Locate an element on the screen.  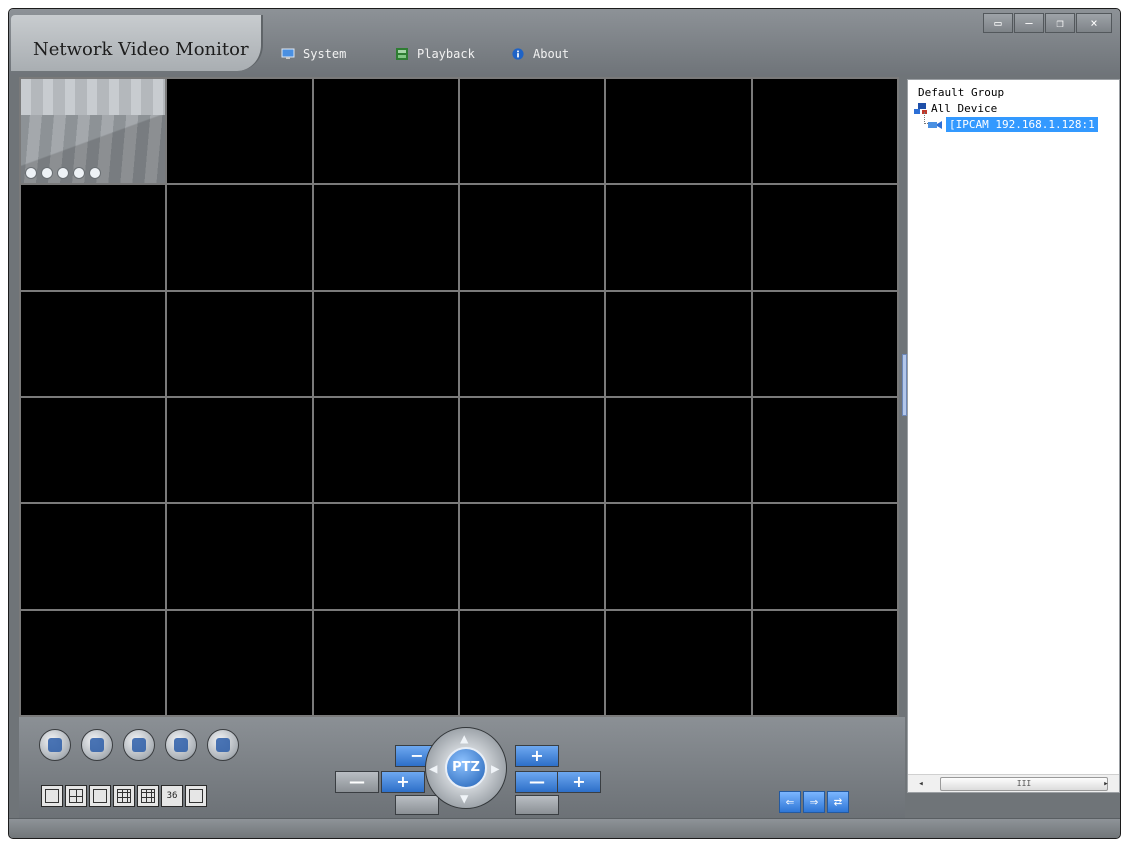
playback-controls is located at coordinates (139, 745).